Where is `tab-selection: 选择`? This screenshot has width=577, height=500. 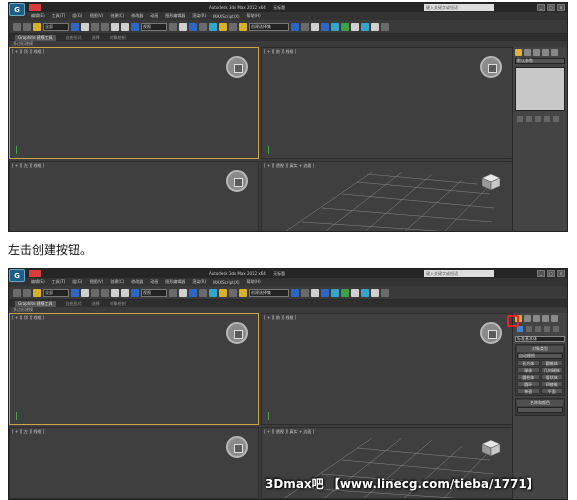
tab-selection: 选择 is located at coordinates (96, 38).